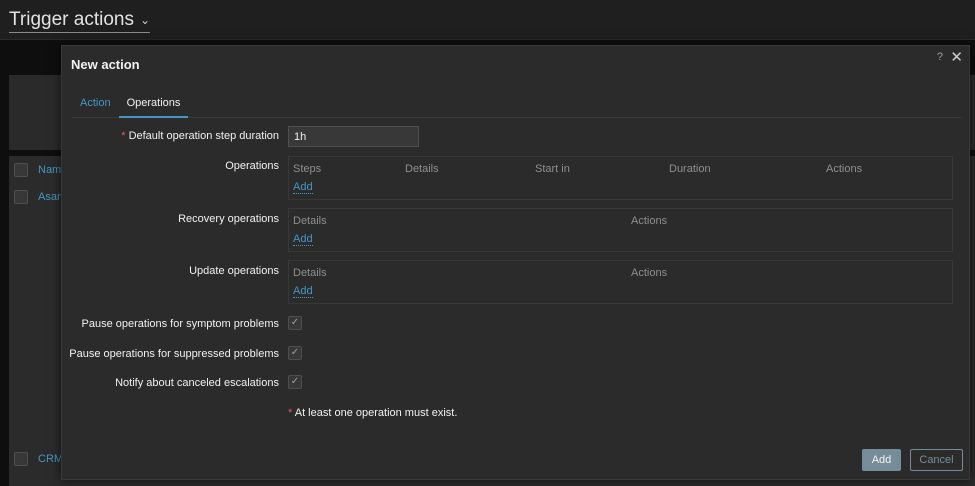 The width and height of the screenshot is (975, 486). I want to click on column-start-in: Start in, so click(552, 169).